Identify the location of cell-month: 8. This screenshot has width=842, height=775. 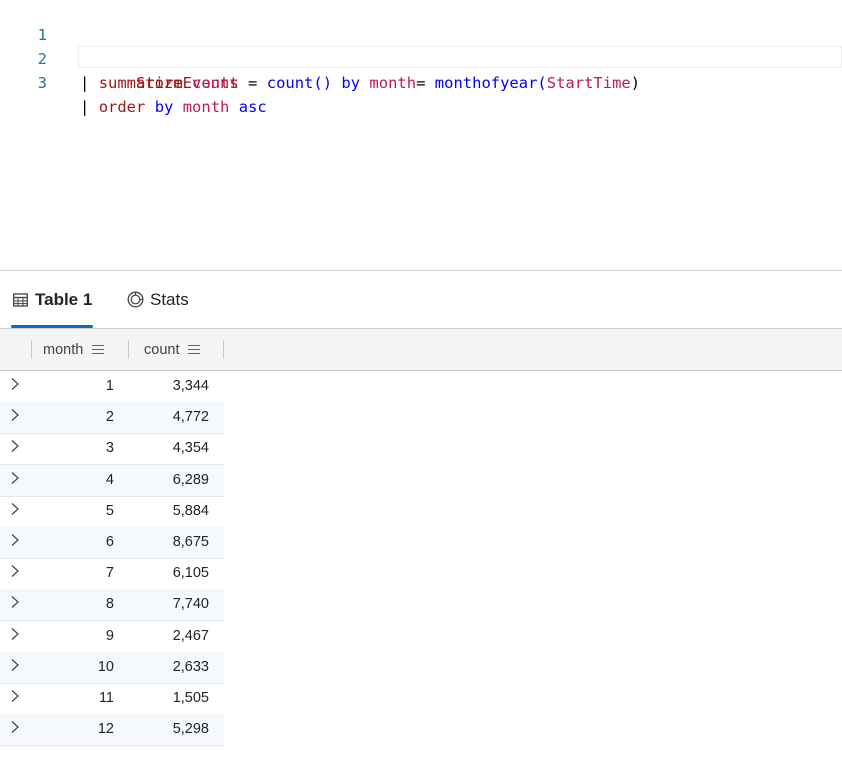
(109, 604).